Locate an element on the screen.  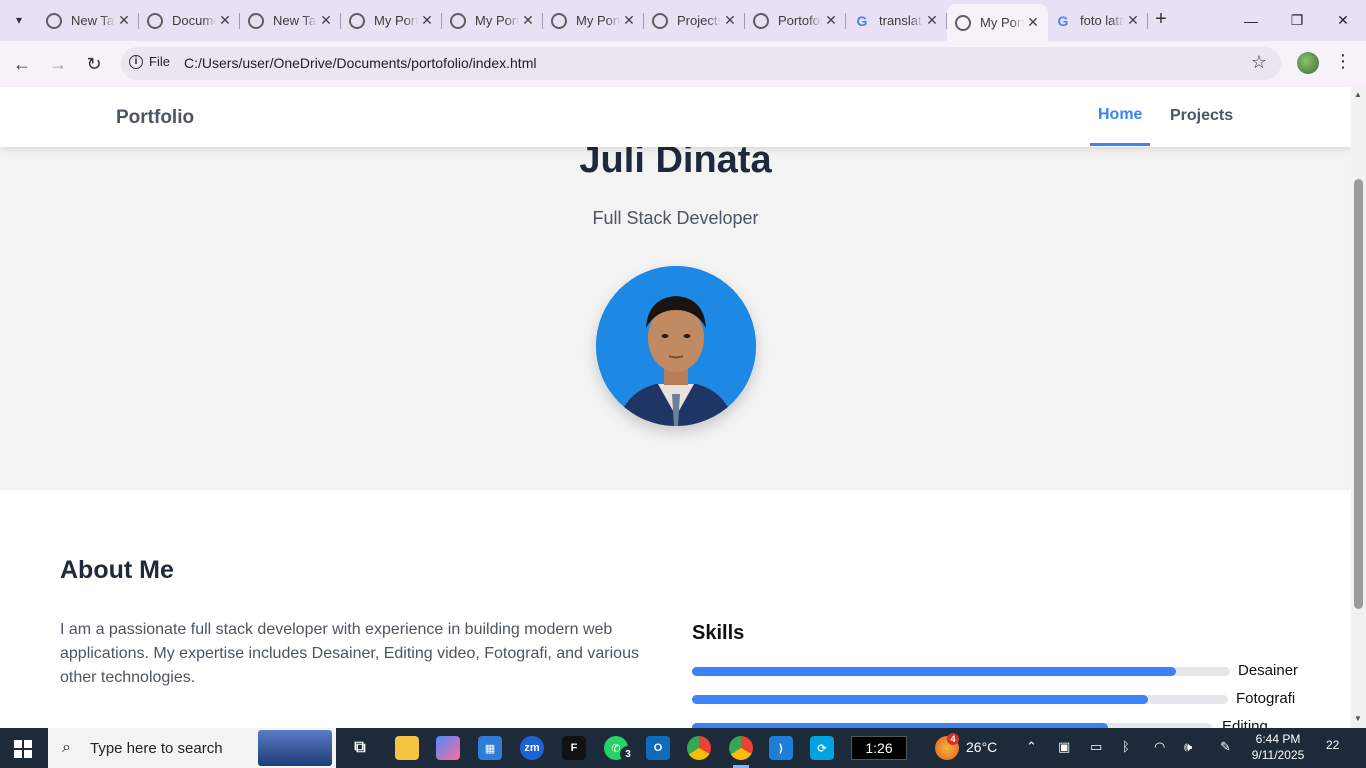
tab-title: Portofolio is located at coordinates (800, 20).